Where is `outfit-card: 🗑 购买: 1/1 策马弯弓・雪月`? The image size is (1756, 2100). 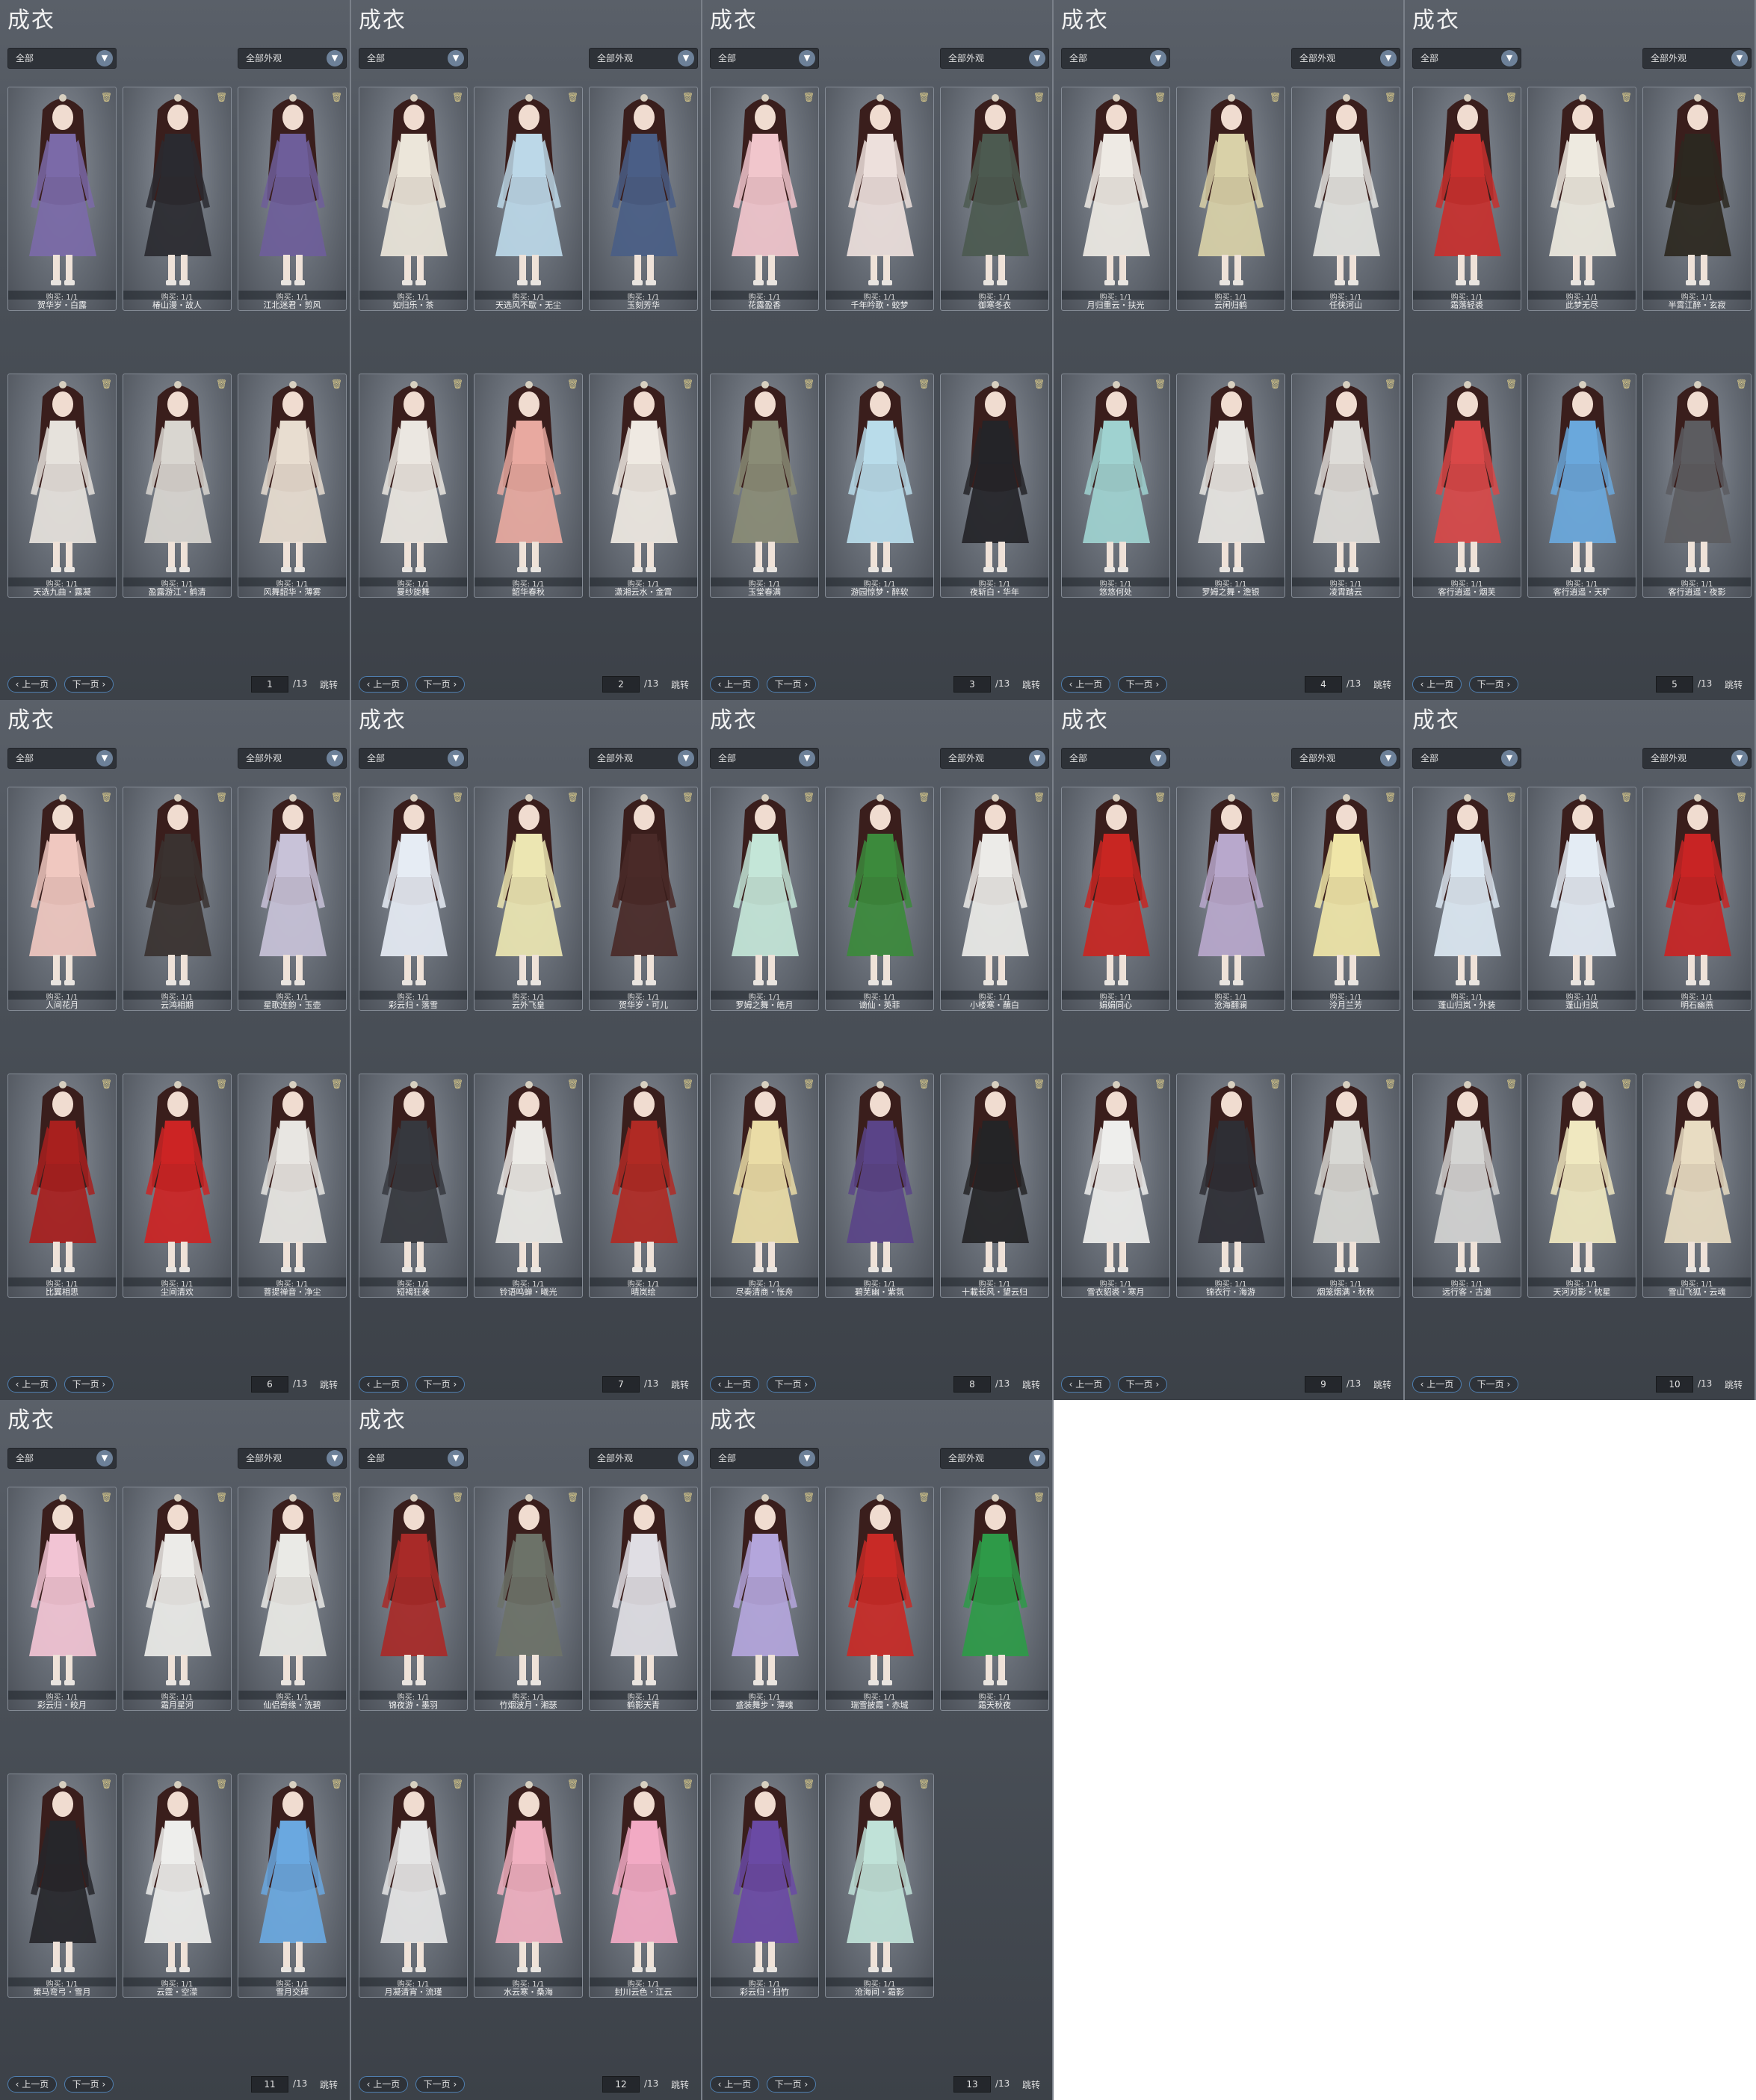 outfit-card: 🗑 购买: 1/1 策马弯弓・雪月 is located at coordinates (62, 1886).